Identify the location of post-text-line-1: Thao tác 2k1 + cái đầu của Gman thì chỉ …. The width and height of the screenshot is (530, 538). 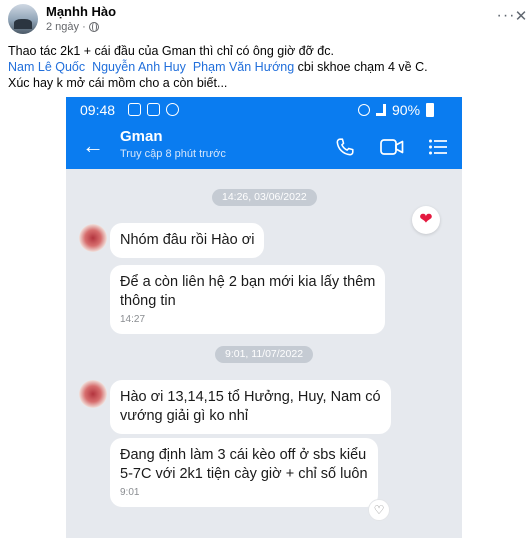
(171, 51).